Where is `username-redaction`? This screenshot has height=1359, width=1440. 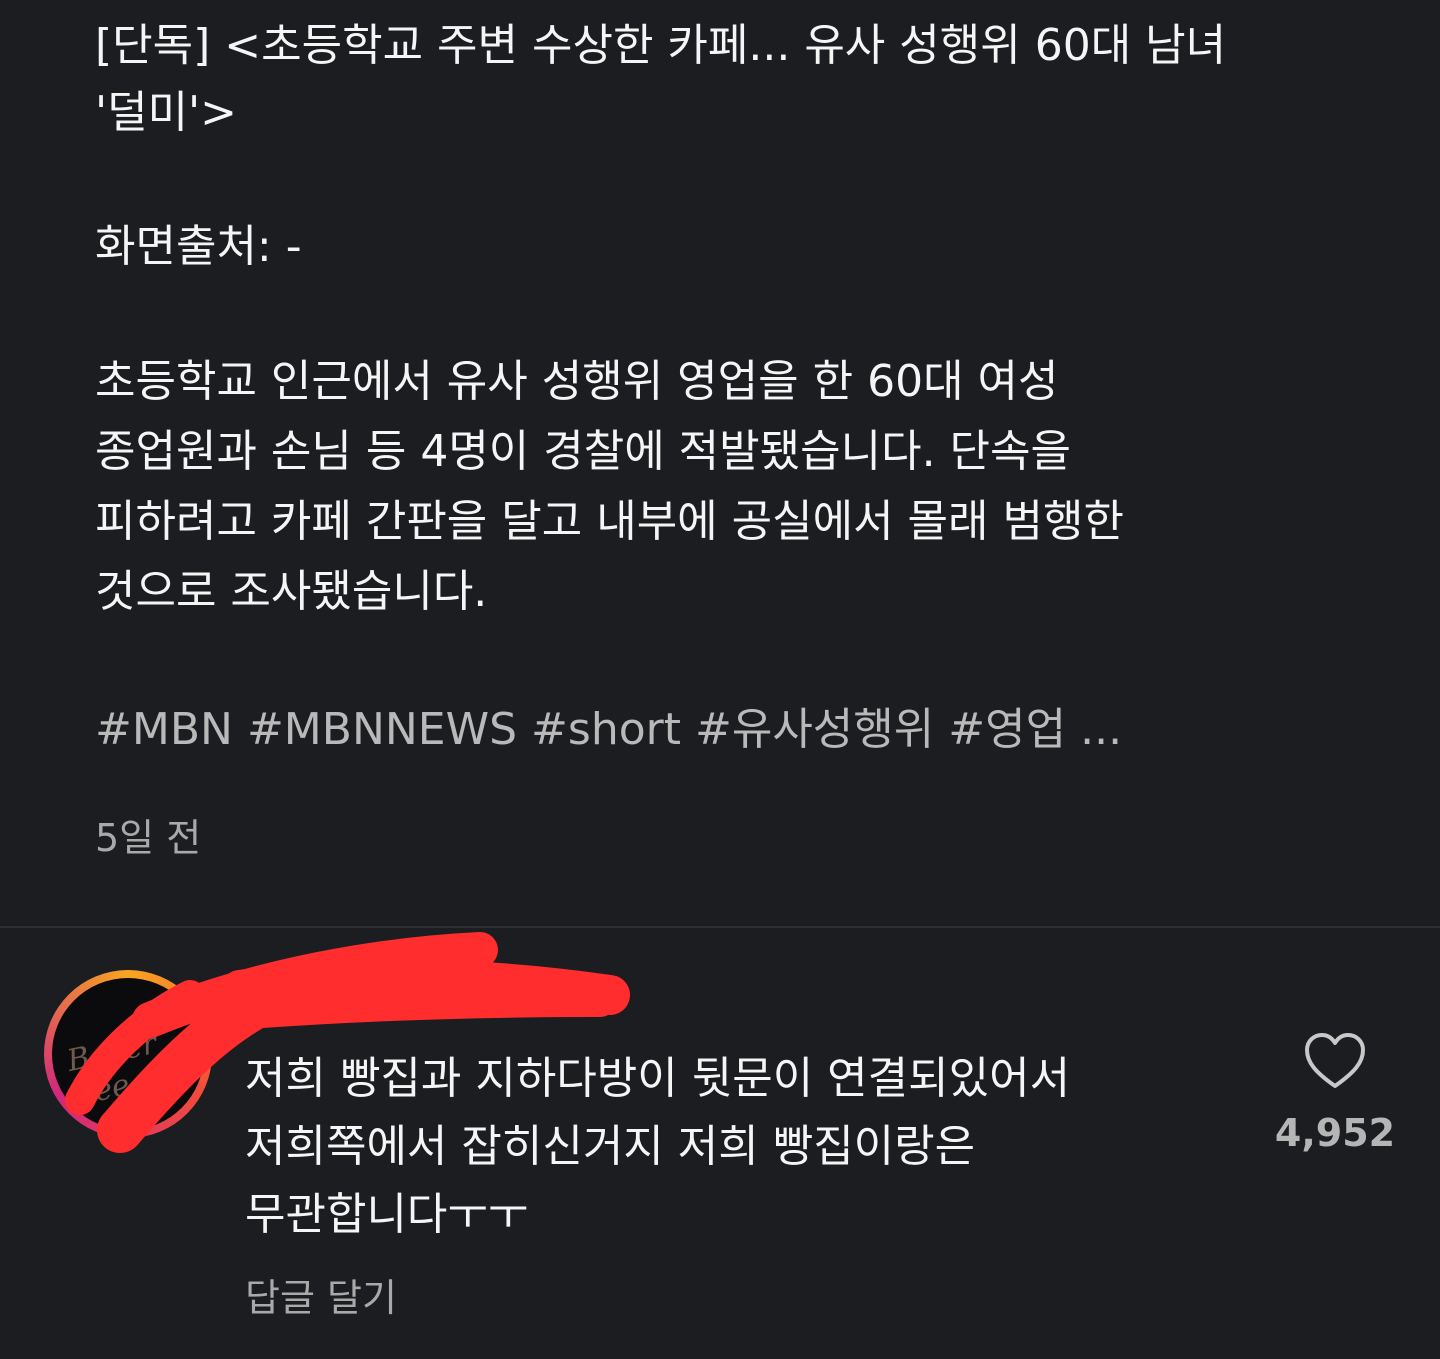
username-redaction is located at coordinates (347, 1042).